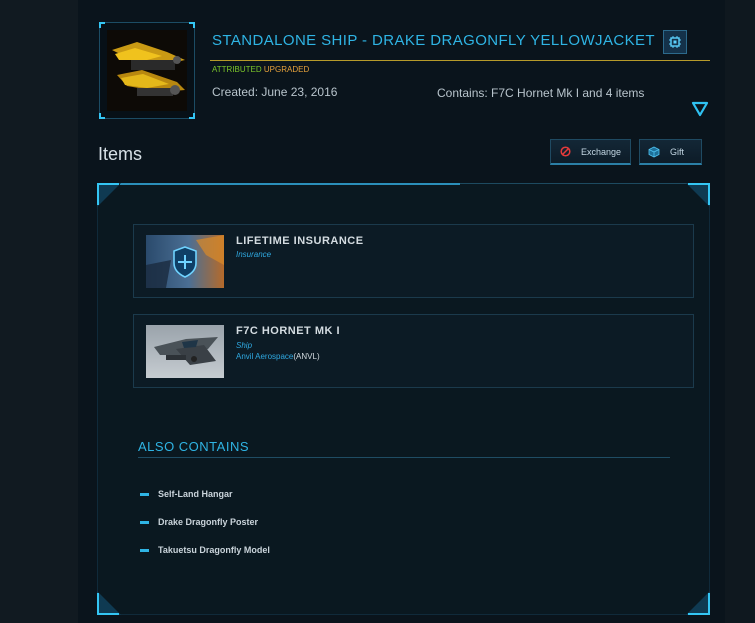 The image size is (755, 623). Describe the element at coordinates (208, 522) in the screenshot. I see `list-item-label: Drake Dragonfly Poster` at that location.